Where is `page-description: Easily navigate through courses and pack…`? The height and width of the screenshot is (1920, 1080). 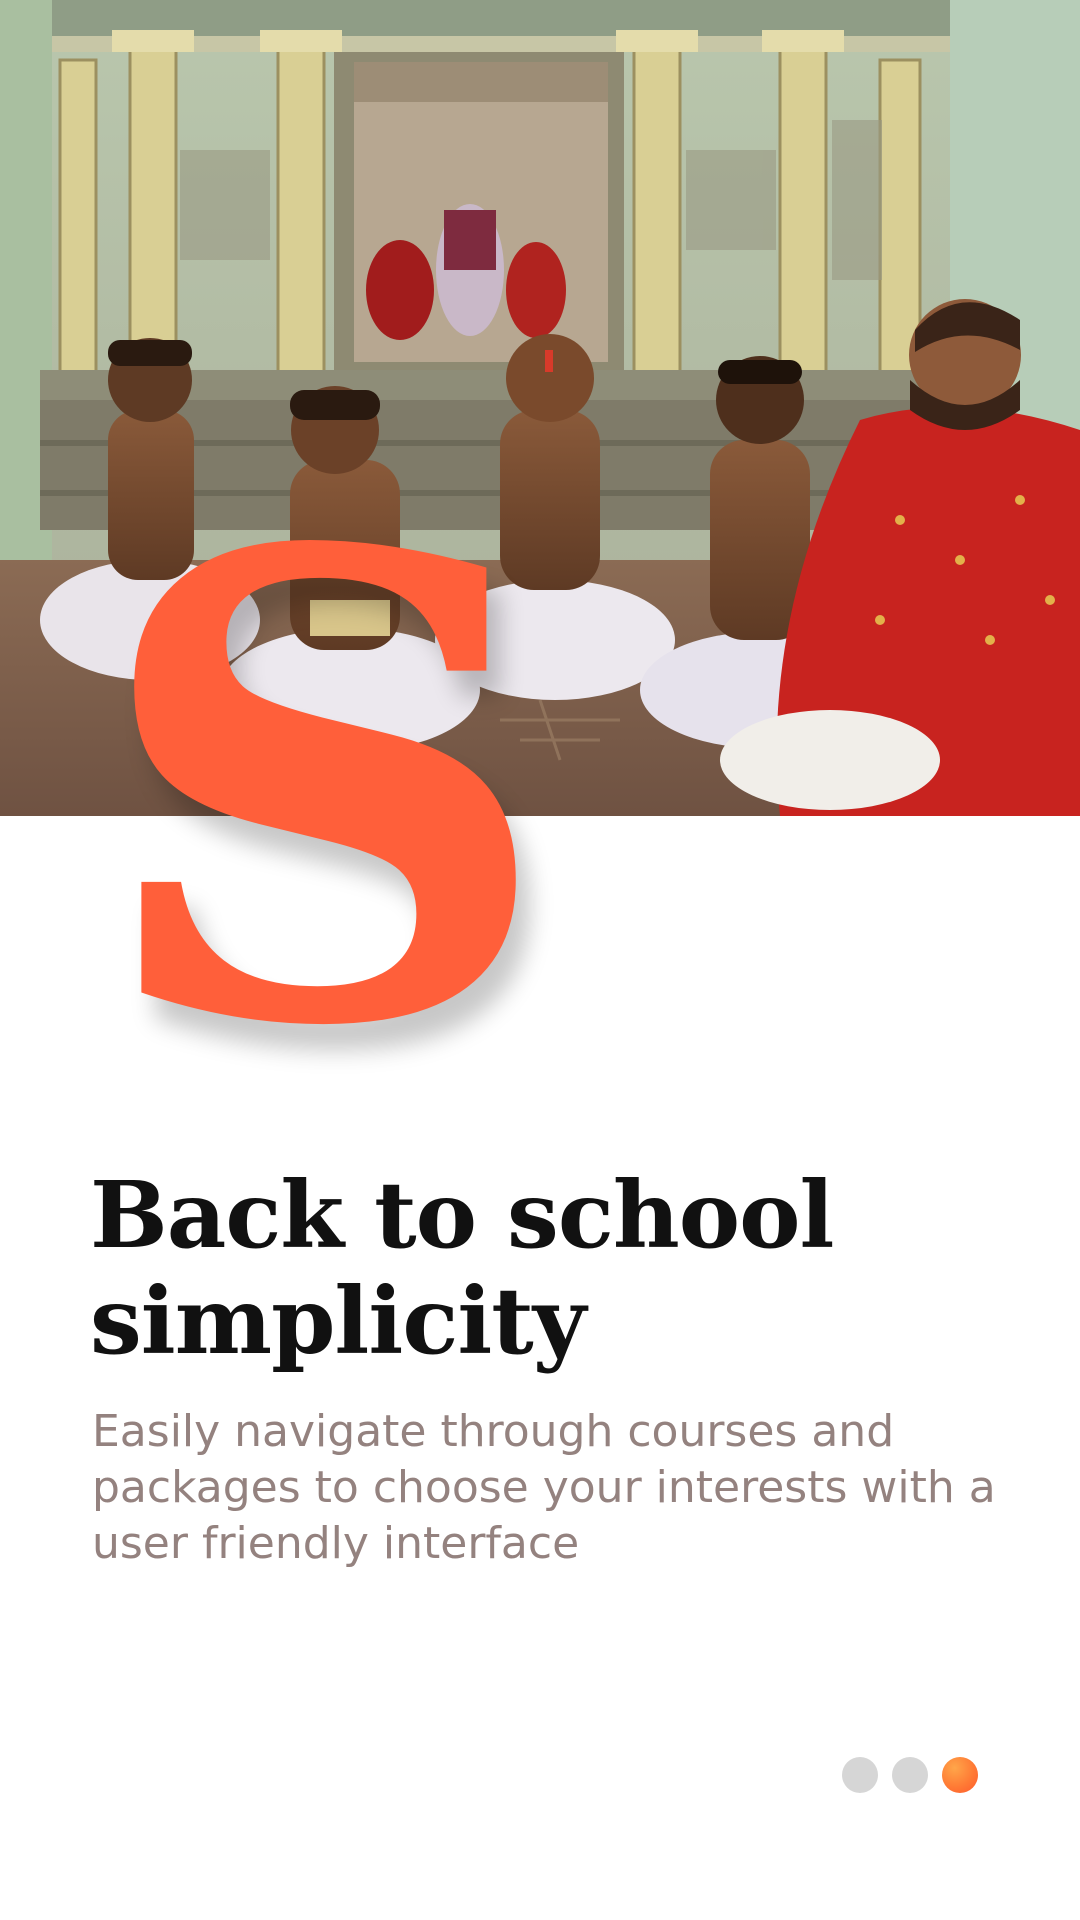
page-description: Easily navigate through courses and pack… is located at coordinates (544, 1487).